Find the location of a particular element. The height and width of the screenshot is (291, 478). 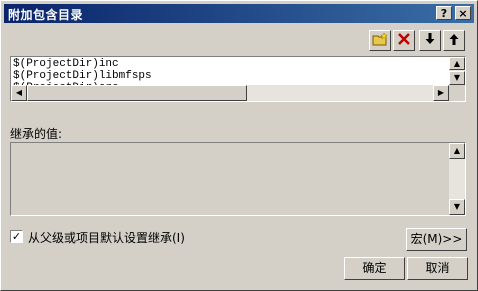

delete-x-icon is located at coordinates (404, 40).